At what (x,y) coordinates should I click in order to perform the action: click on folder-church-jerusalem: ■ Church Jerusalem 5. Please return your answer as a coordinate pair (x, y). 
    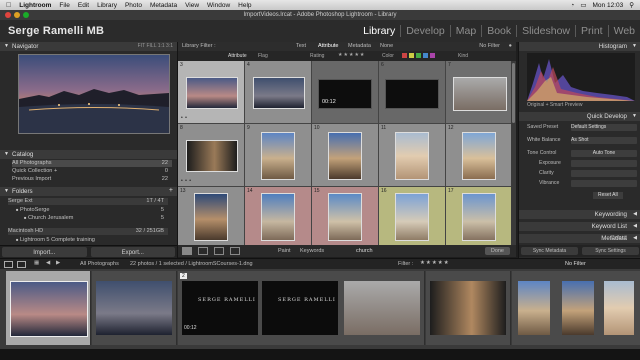
    Looking at the image, I should click on (96, 218).